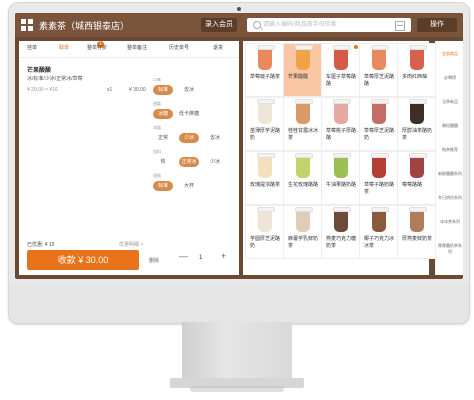 The height and width of the screenshot is (400, 474). I want to click on product-card: 草莓桃子厚酪酪, so click(341, 124).